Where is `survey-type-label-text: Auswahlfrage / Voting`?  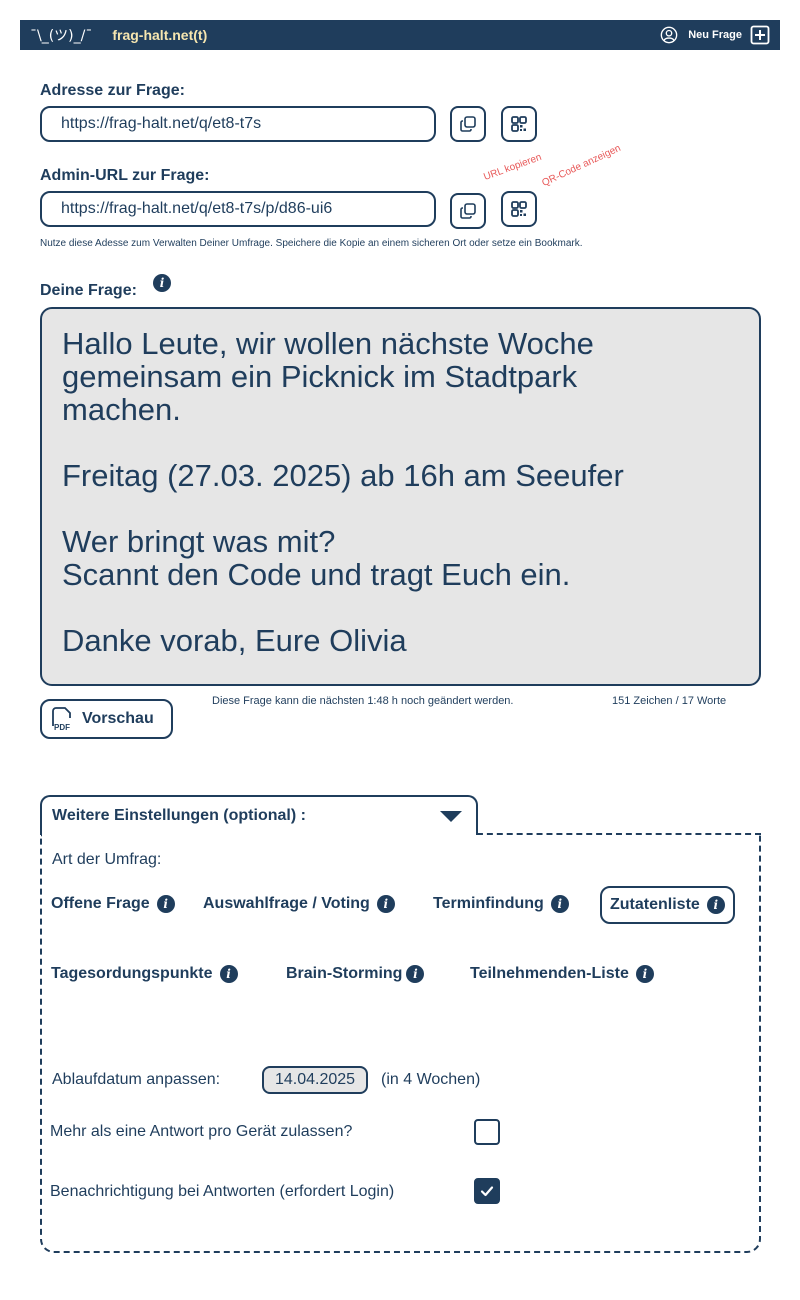
survey-type-label-text: Auswahlfrage / Voting is located at coordinates (286, 903).